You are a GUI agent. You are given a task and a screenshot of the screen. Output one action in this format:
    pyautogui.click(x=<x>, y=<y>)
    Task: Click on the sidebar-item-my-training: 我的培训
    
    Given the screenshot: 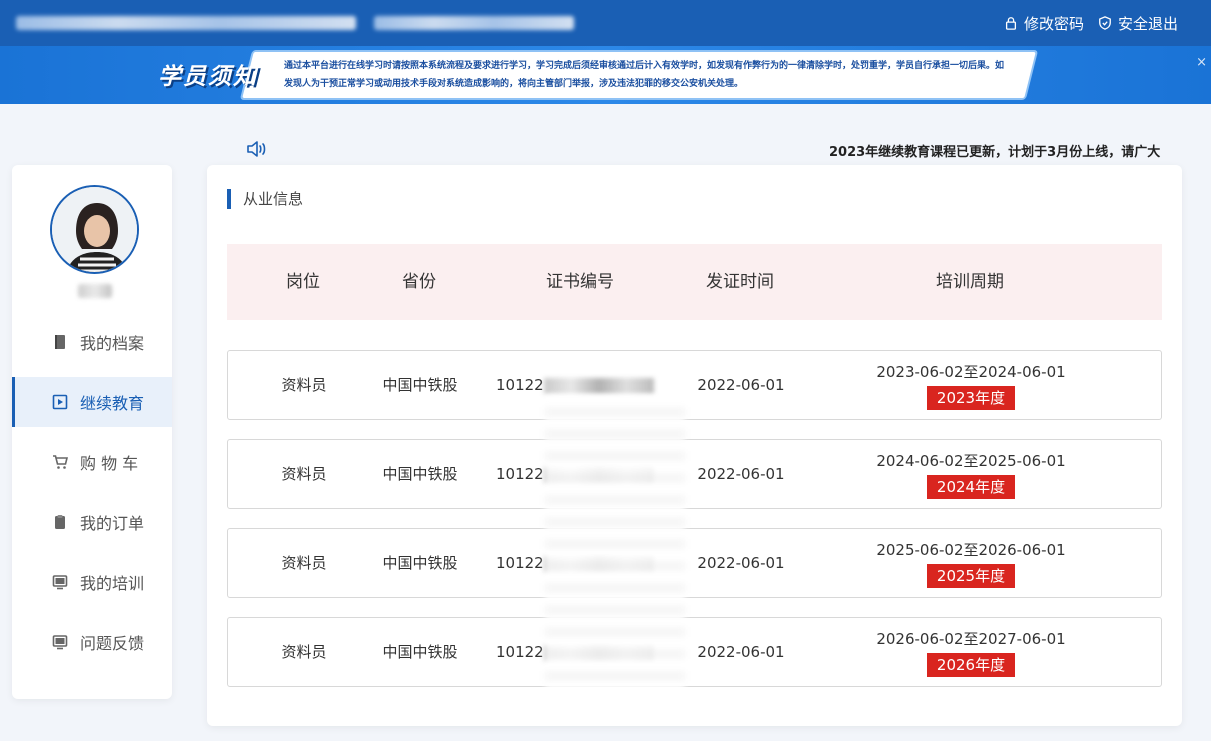 What is the action you would take?
    pyautogui.click(x=92, y=582)
    